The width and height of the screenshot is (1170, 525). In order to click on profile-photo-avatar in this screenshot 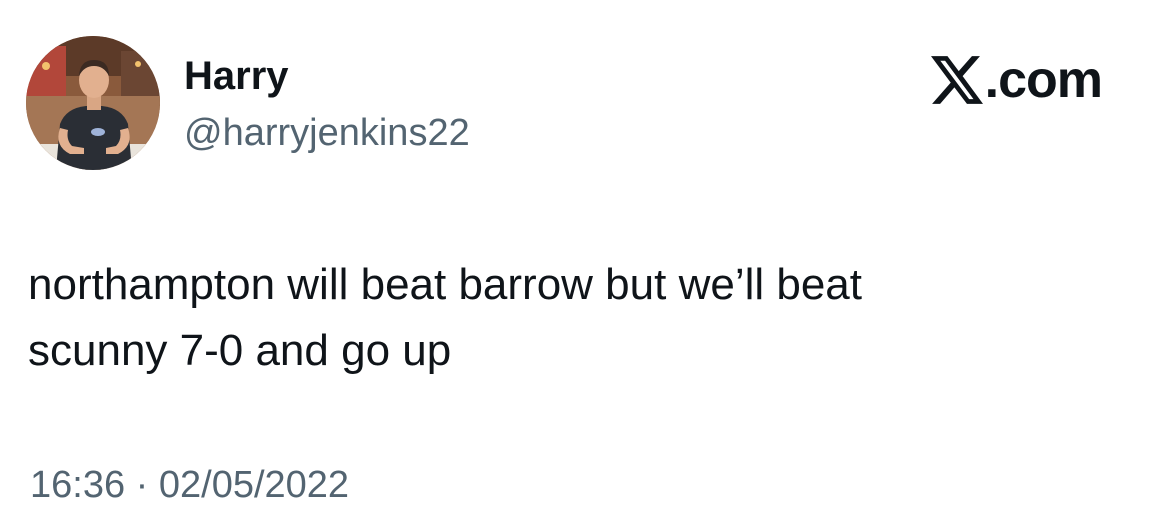, I will do `click(93, 103)`.